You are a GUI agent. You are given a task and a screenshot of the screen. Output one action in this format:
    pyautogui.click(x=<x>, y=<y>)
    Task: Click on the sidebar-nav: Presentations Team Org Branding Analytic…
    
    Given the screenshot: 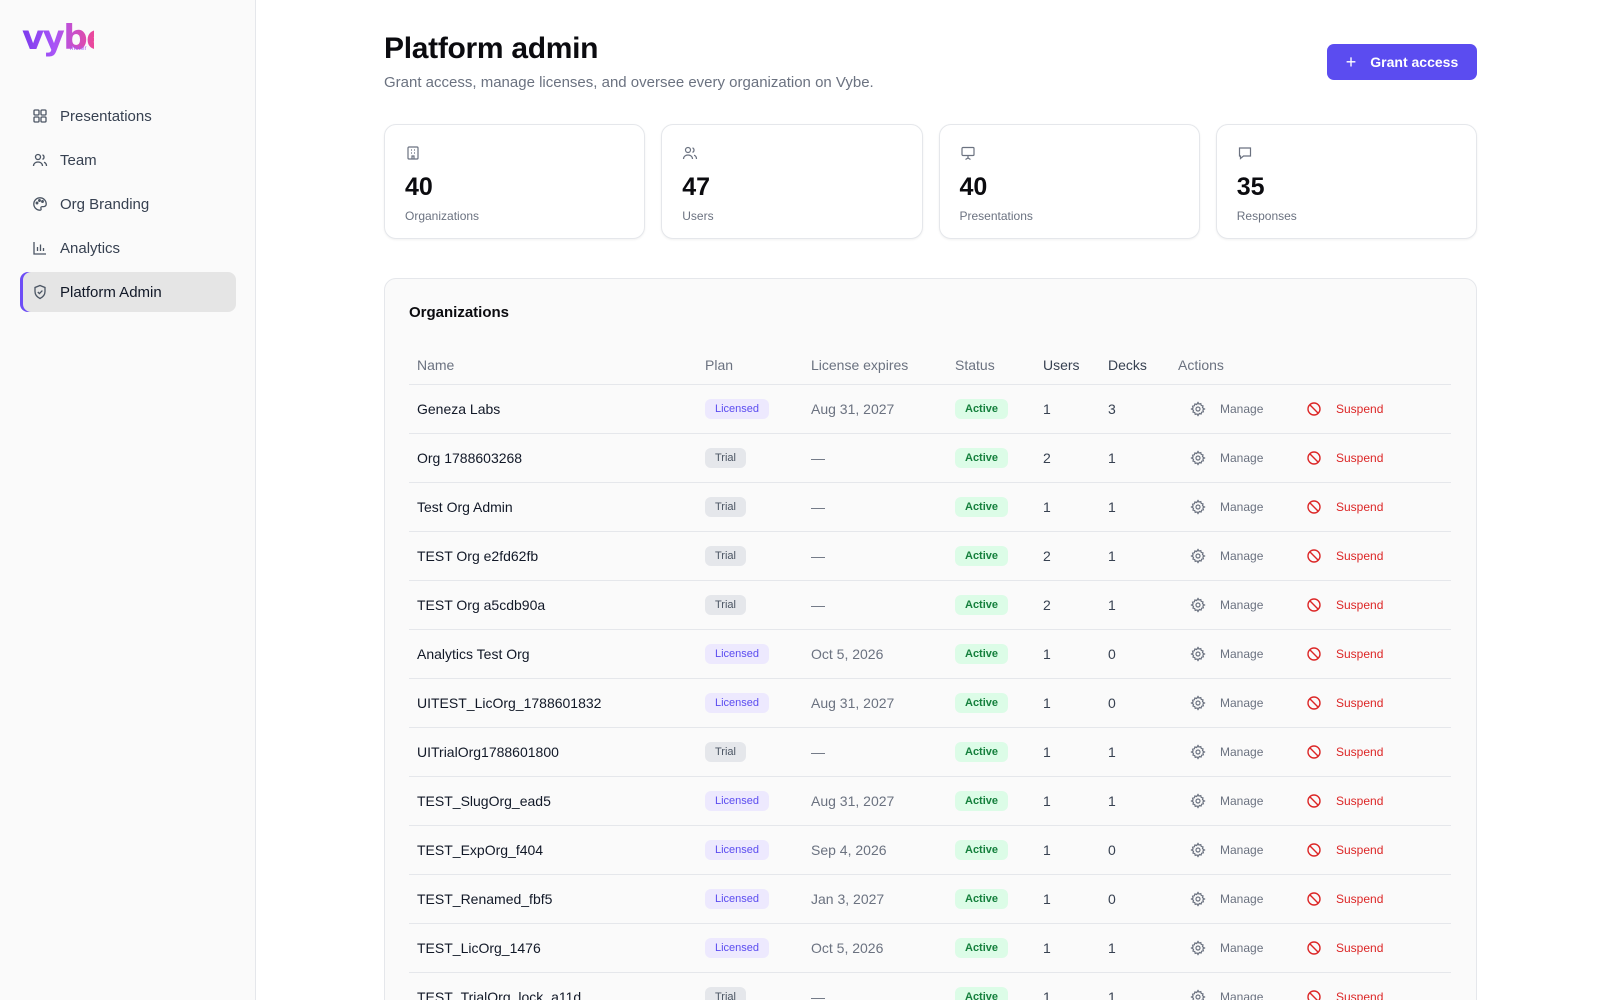 What is the action you would take?
    pyautogui.click(x=128, y=206)
    